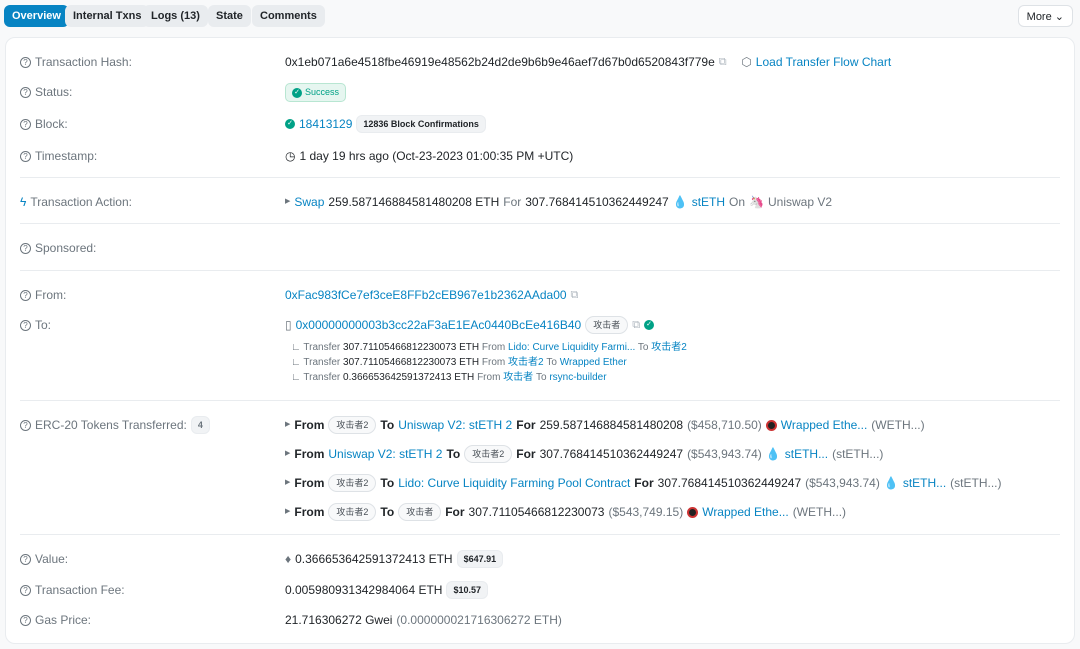 This screenshot has width=1080, height=649. I want to click on gas-price: 21.716306272 Gwei, so click(339, 620).